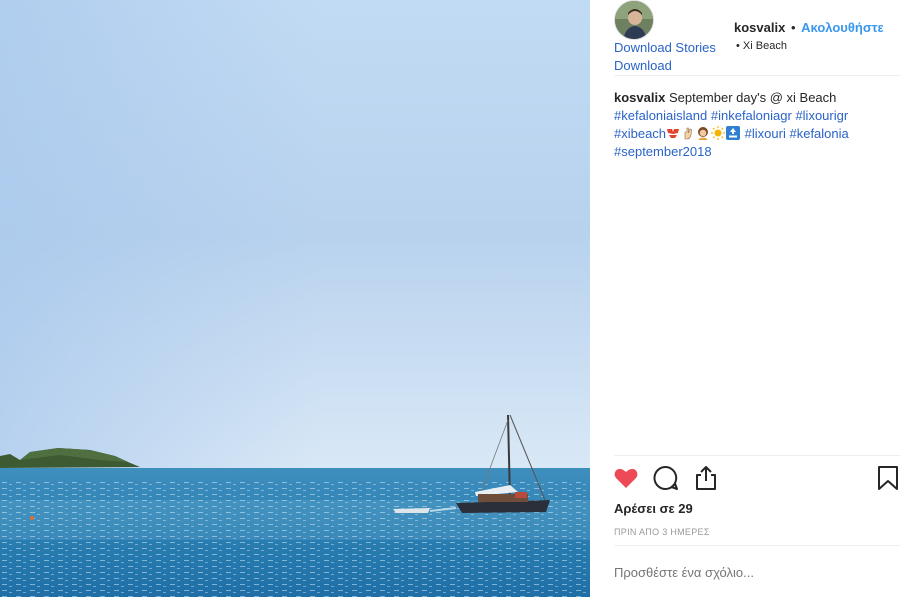 Image resolution: width=905 pixels, height=597 pixels. Describe the element at coordinates (653, 508) in the screenshot. I see `likes-count: Αρέσει σε 29` at that location.